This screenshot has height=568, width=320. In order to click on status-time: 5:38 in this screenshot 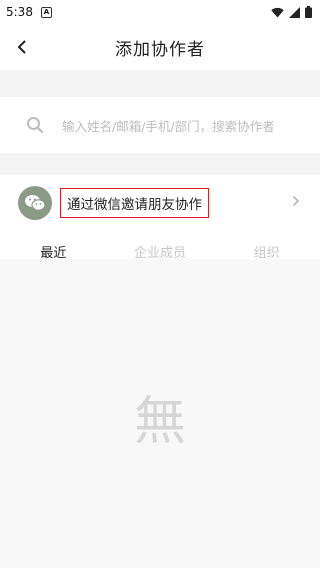, I will do `click(19, 12)`.